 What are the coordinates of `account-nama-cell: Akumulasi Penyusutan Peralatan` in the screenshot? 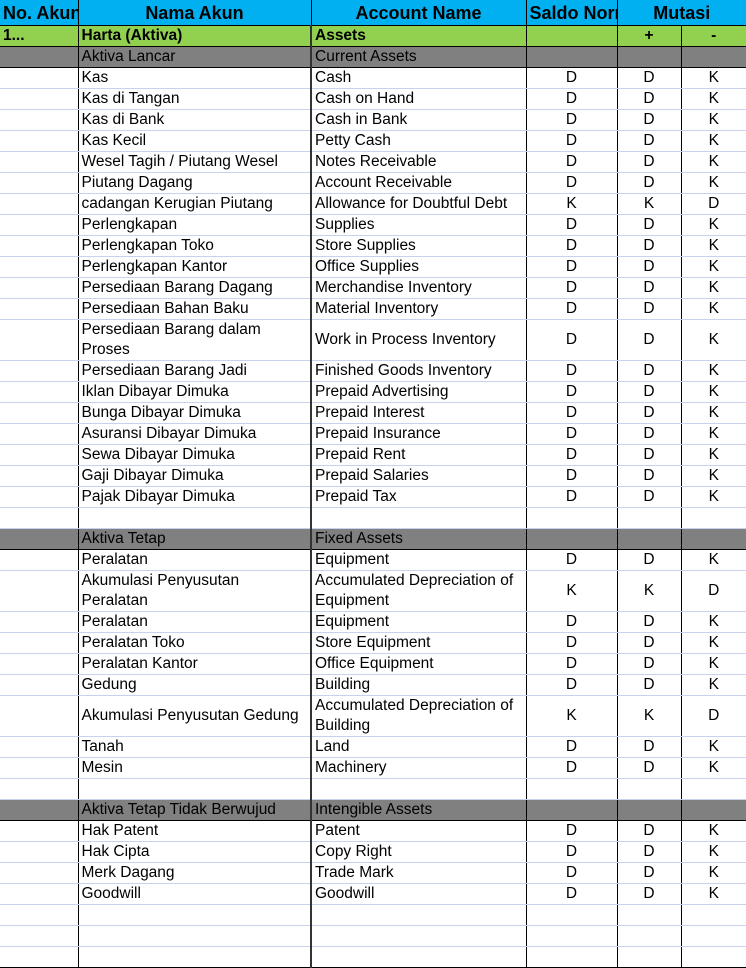 It's located at (194, 591).